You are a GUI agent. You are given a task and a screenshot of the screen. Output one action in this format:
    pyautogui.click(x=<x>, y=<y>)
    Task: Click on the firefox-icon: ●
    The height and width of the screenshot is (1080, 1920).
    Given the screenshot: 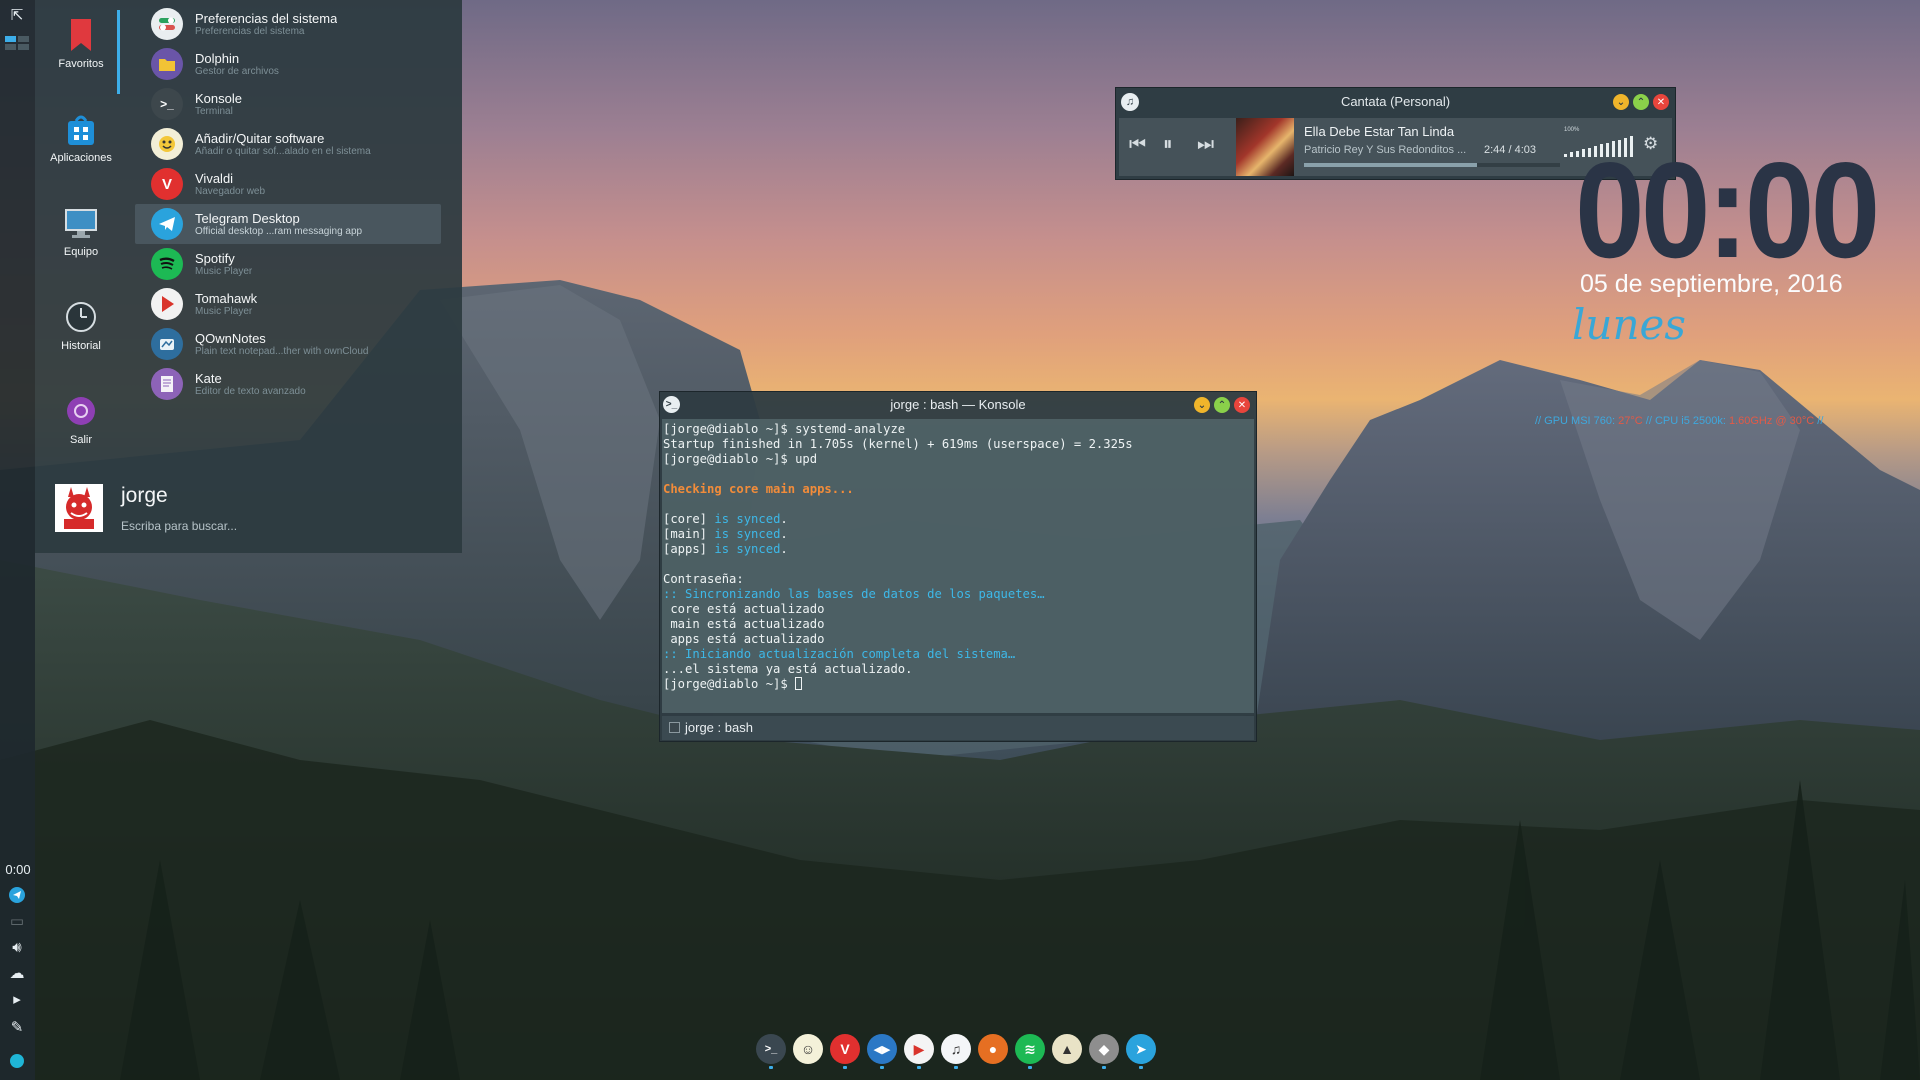 What is the action you would take?
    pyautogui.click(x=993, y=1049)
    